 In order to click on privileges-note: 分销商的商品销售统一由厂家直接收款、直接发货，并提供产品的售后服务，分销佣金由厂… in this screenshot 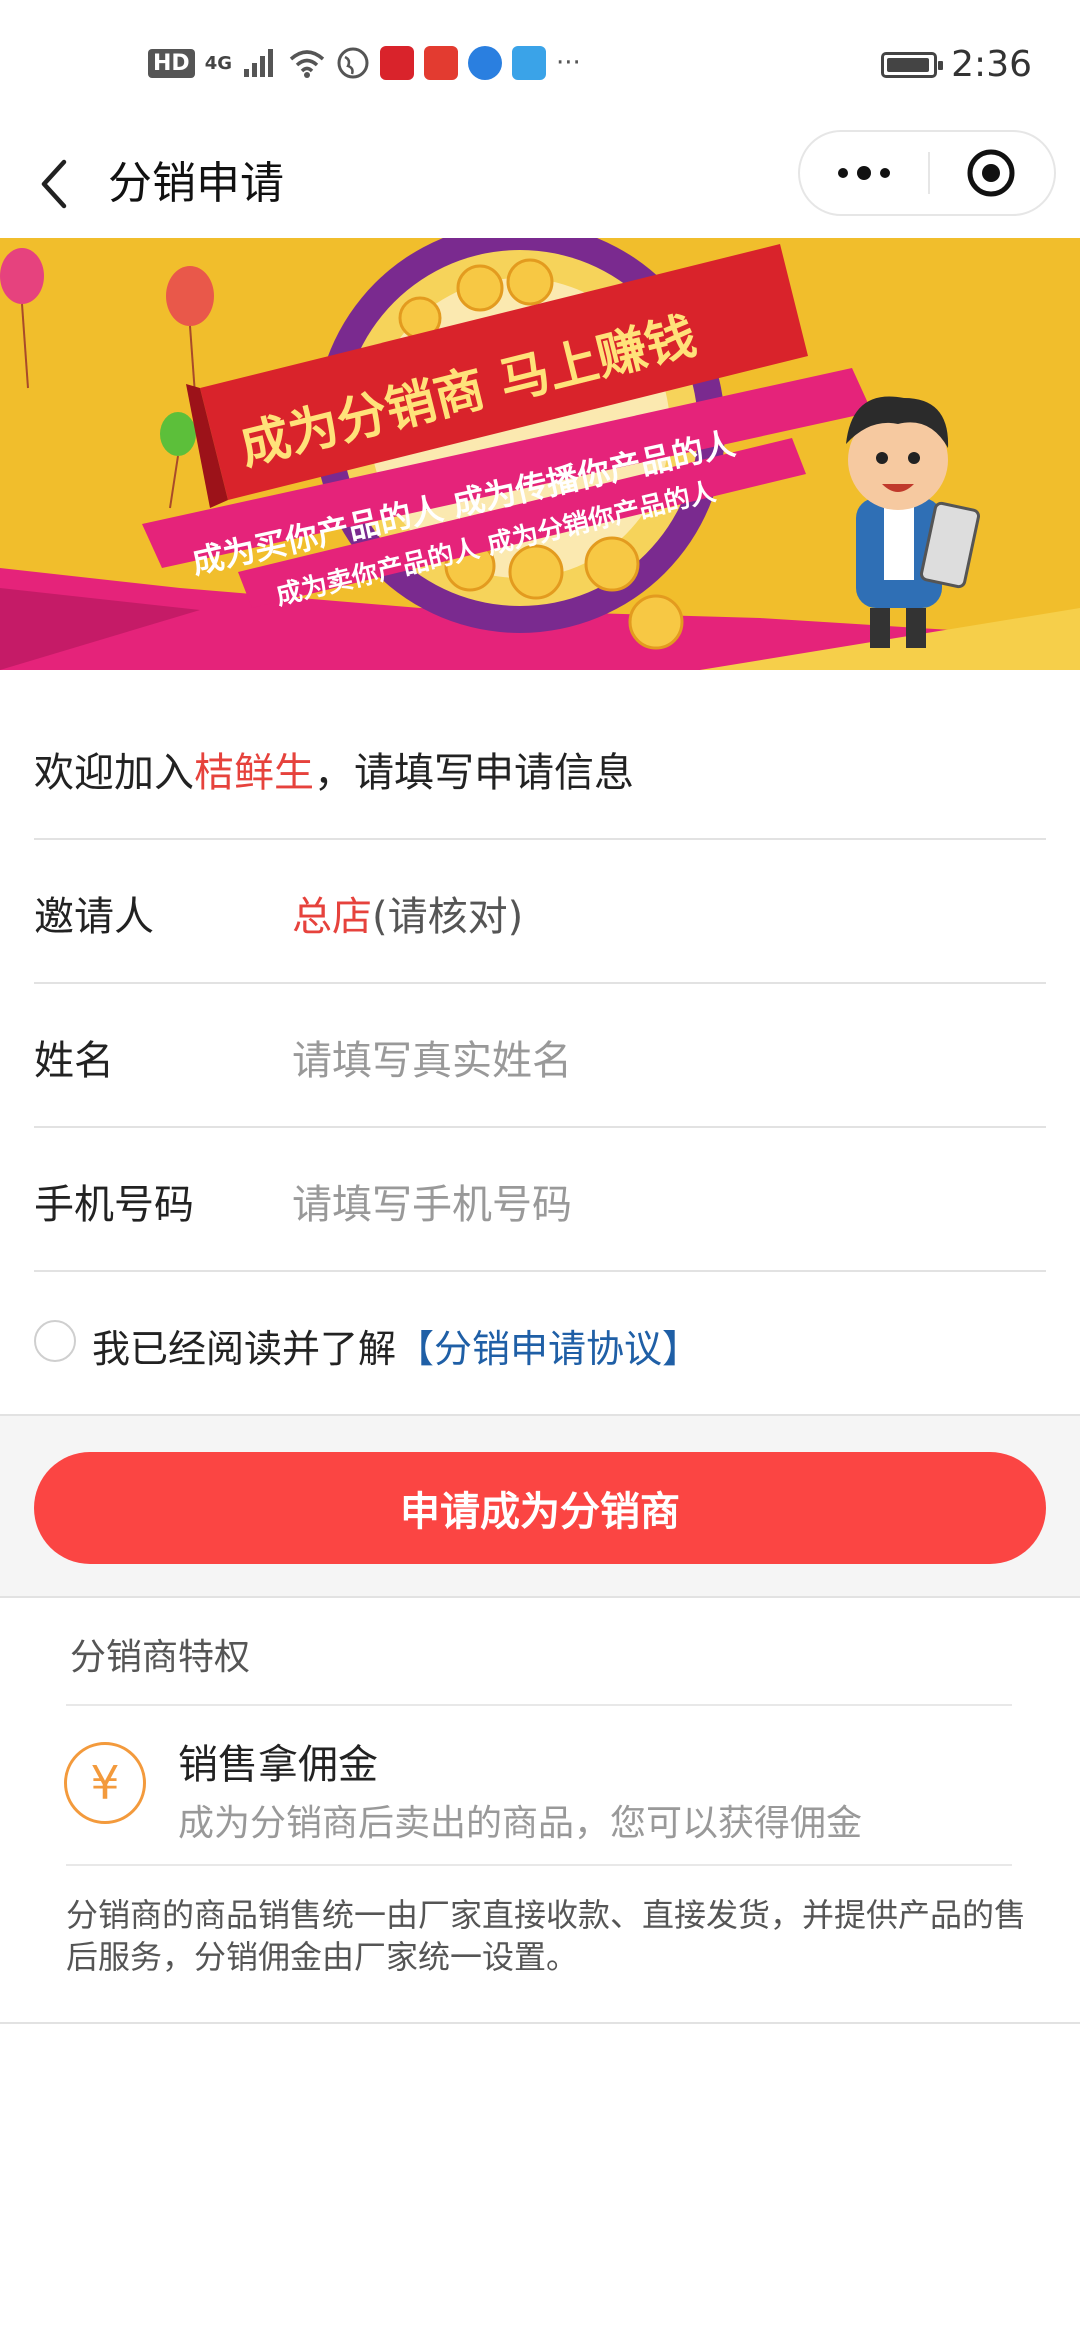, I will do `click(546, 1936)`.